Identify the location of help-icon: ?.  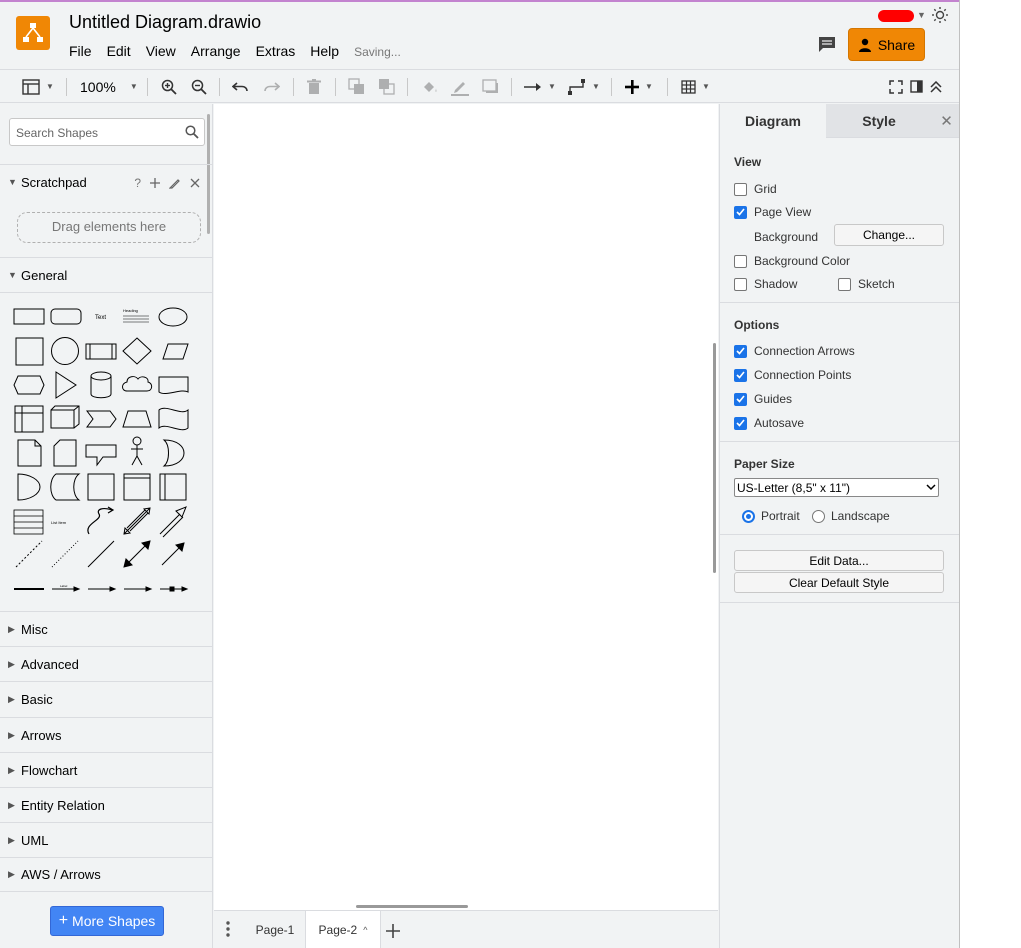
(137, 183).